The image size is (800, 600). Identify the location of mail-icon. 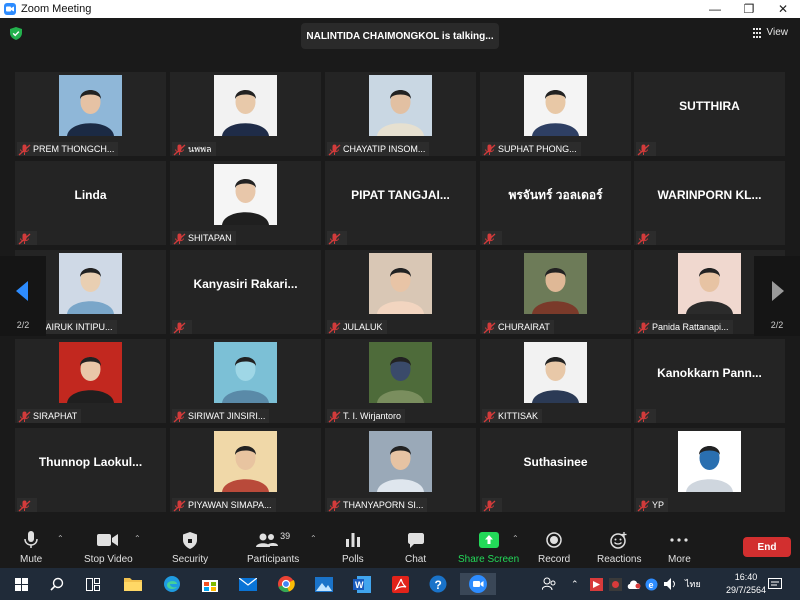
(248, 584).